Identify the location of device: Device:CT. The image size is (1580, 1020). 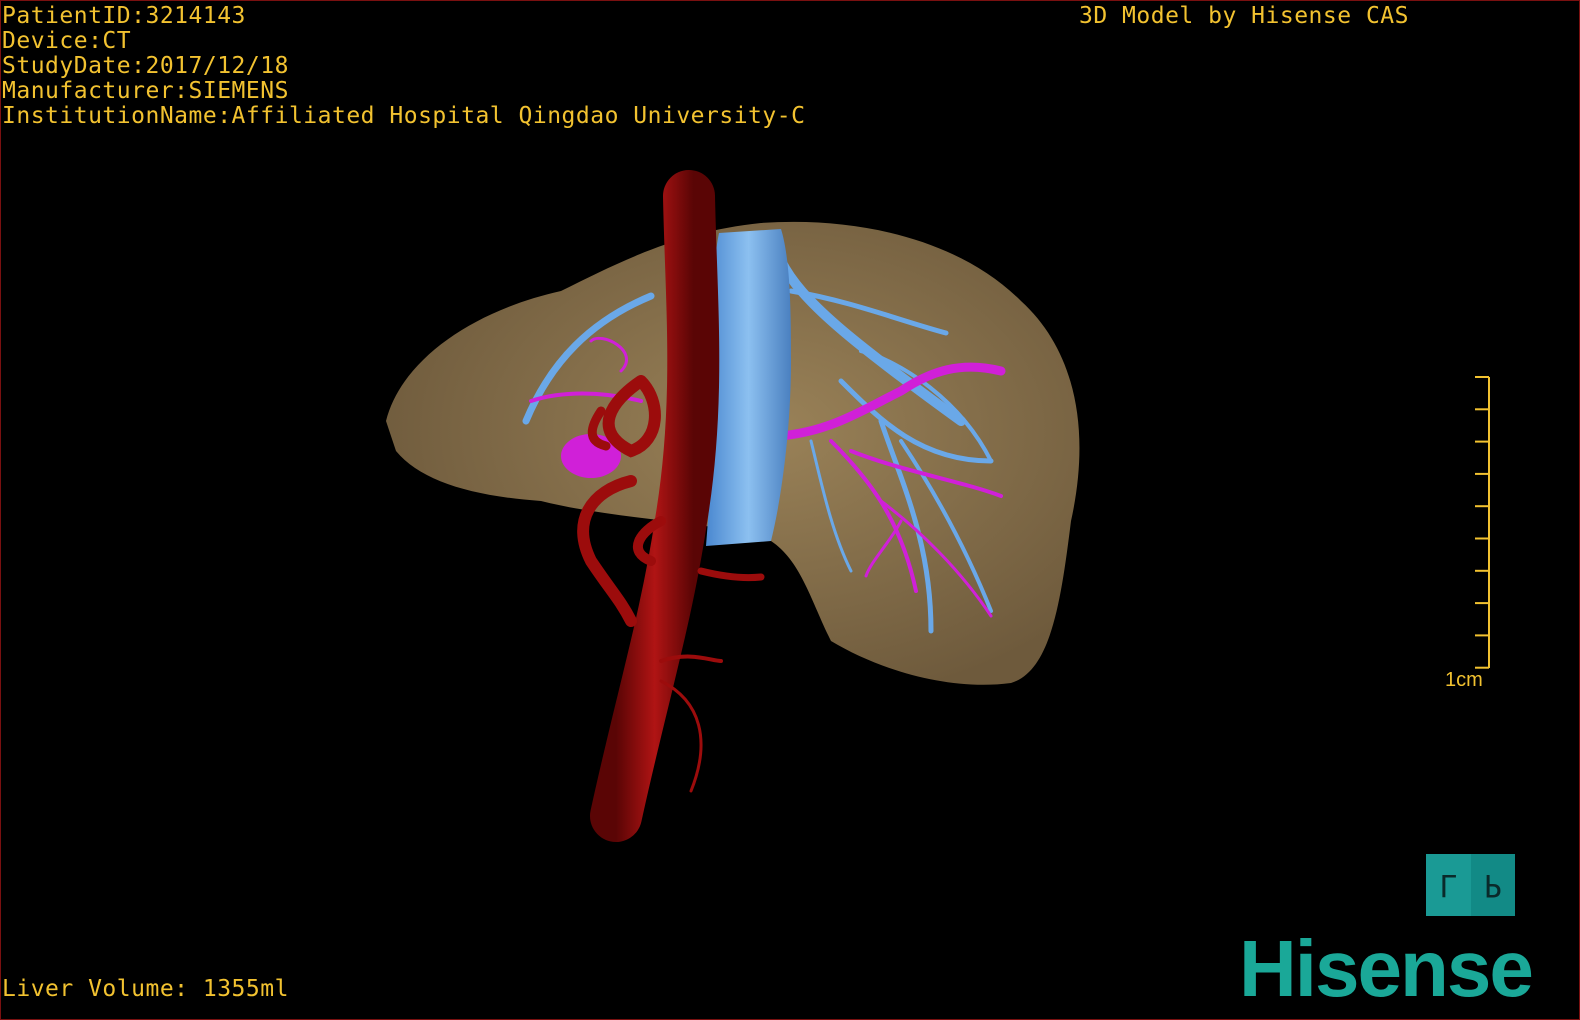
(67, 41).